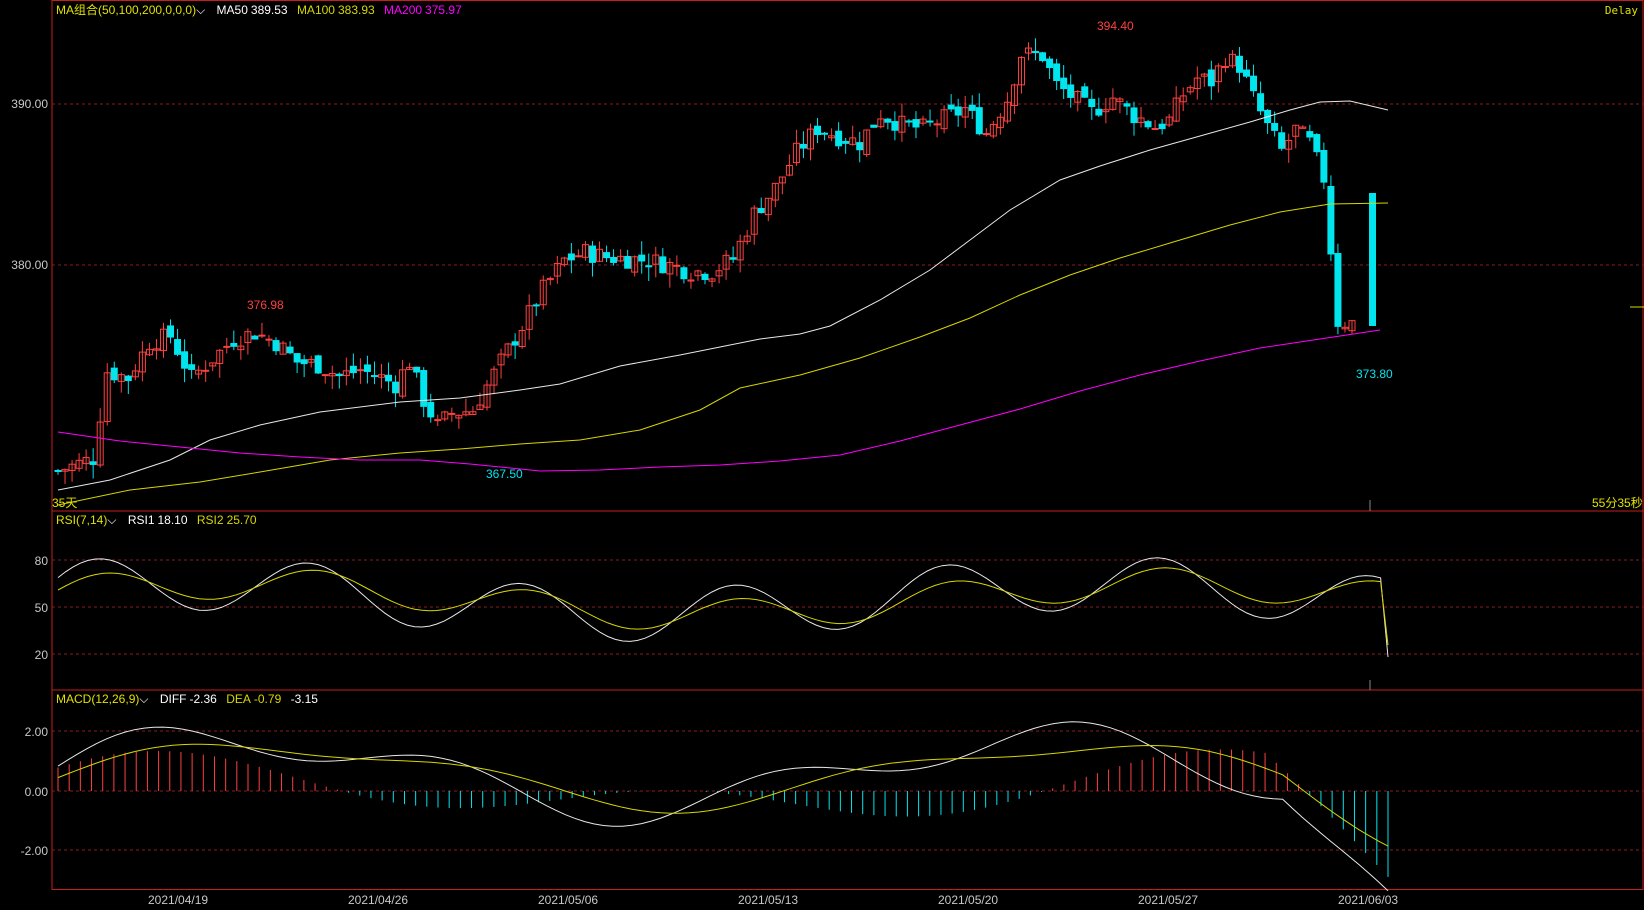  I want to click on macd-legend: MACD(12,26,9)⌵ DIFF -2.36 DEA -0.79 -3.15, so click(190, 699).